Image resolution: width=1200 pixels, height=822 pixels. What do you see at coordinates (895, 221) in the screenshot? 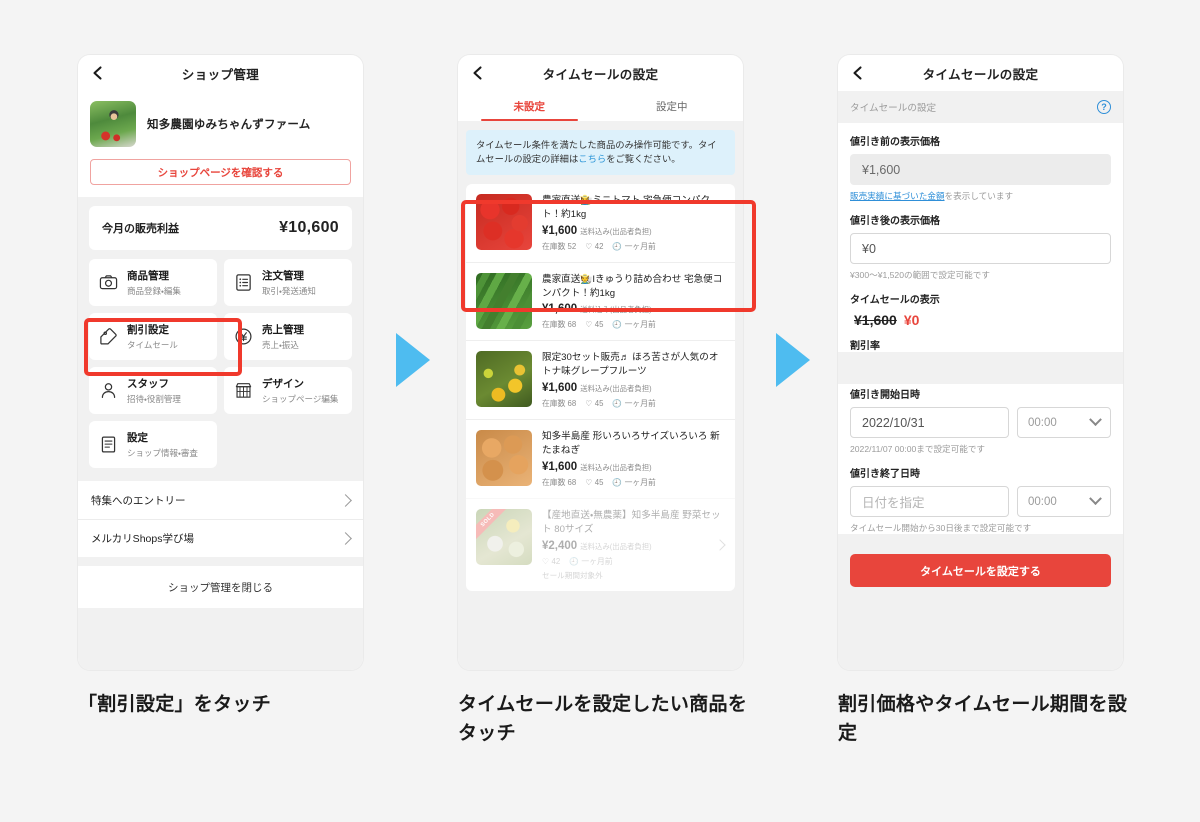
I see `after-price-label: 値引き後の表示価格` at bounding box center [895, 221].